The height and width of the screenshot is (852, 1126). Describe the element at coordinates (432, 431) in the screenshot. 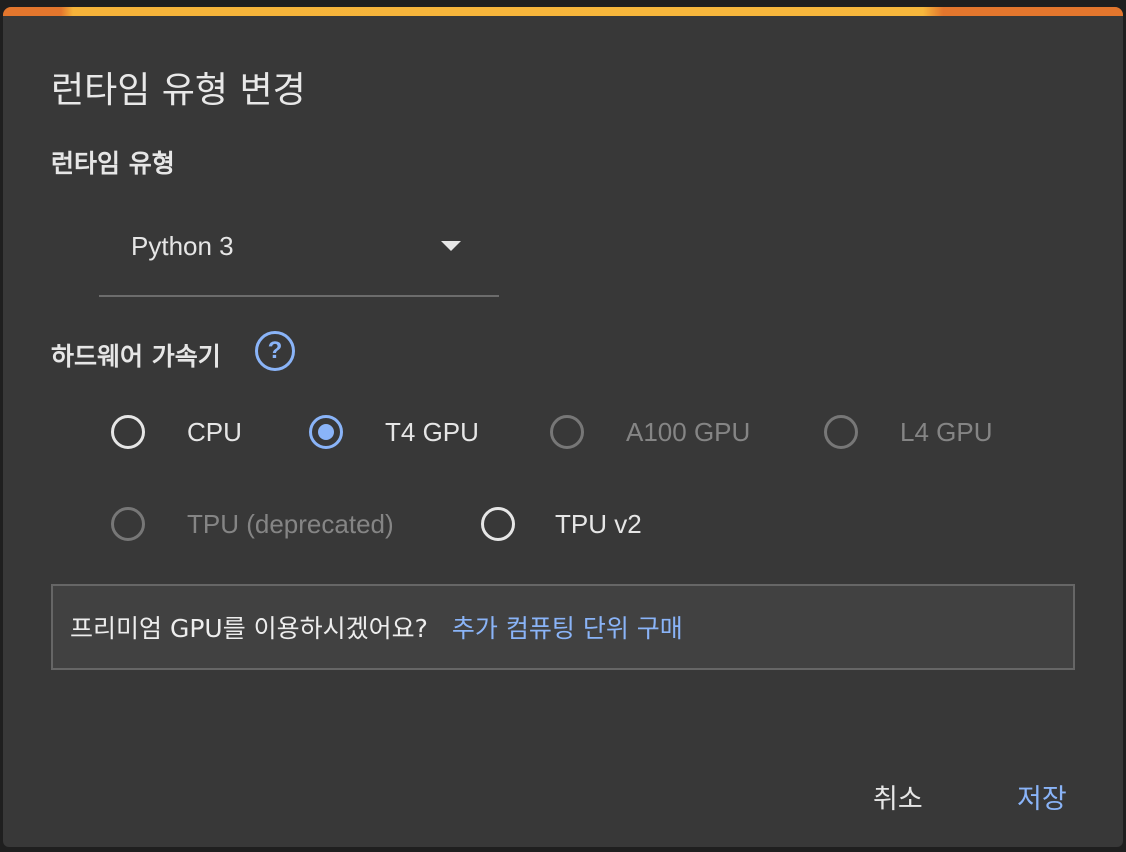

I see `accelerator-label: T4 GPU` at that location.